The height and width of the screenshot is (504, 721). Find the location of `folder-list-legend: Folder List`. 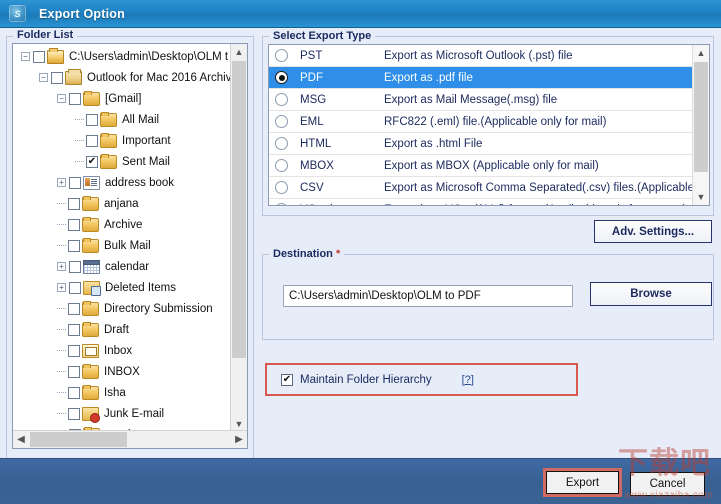

folder-list-legend: Folder List is located at coordinates (45, 35).